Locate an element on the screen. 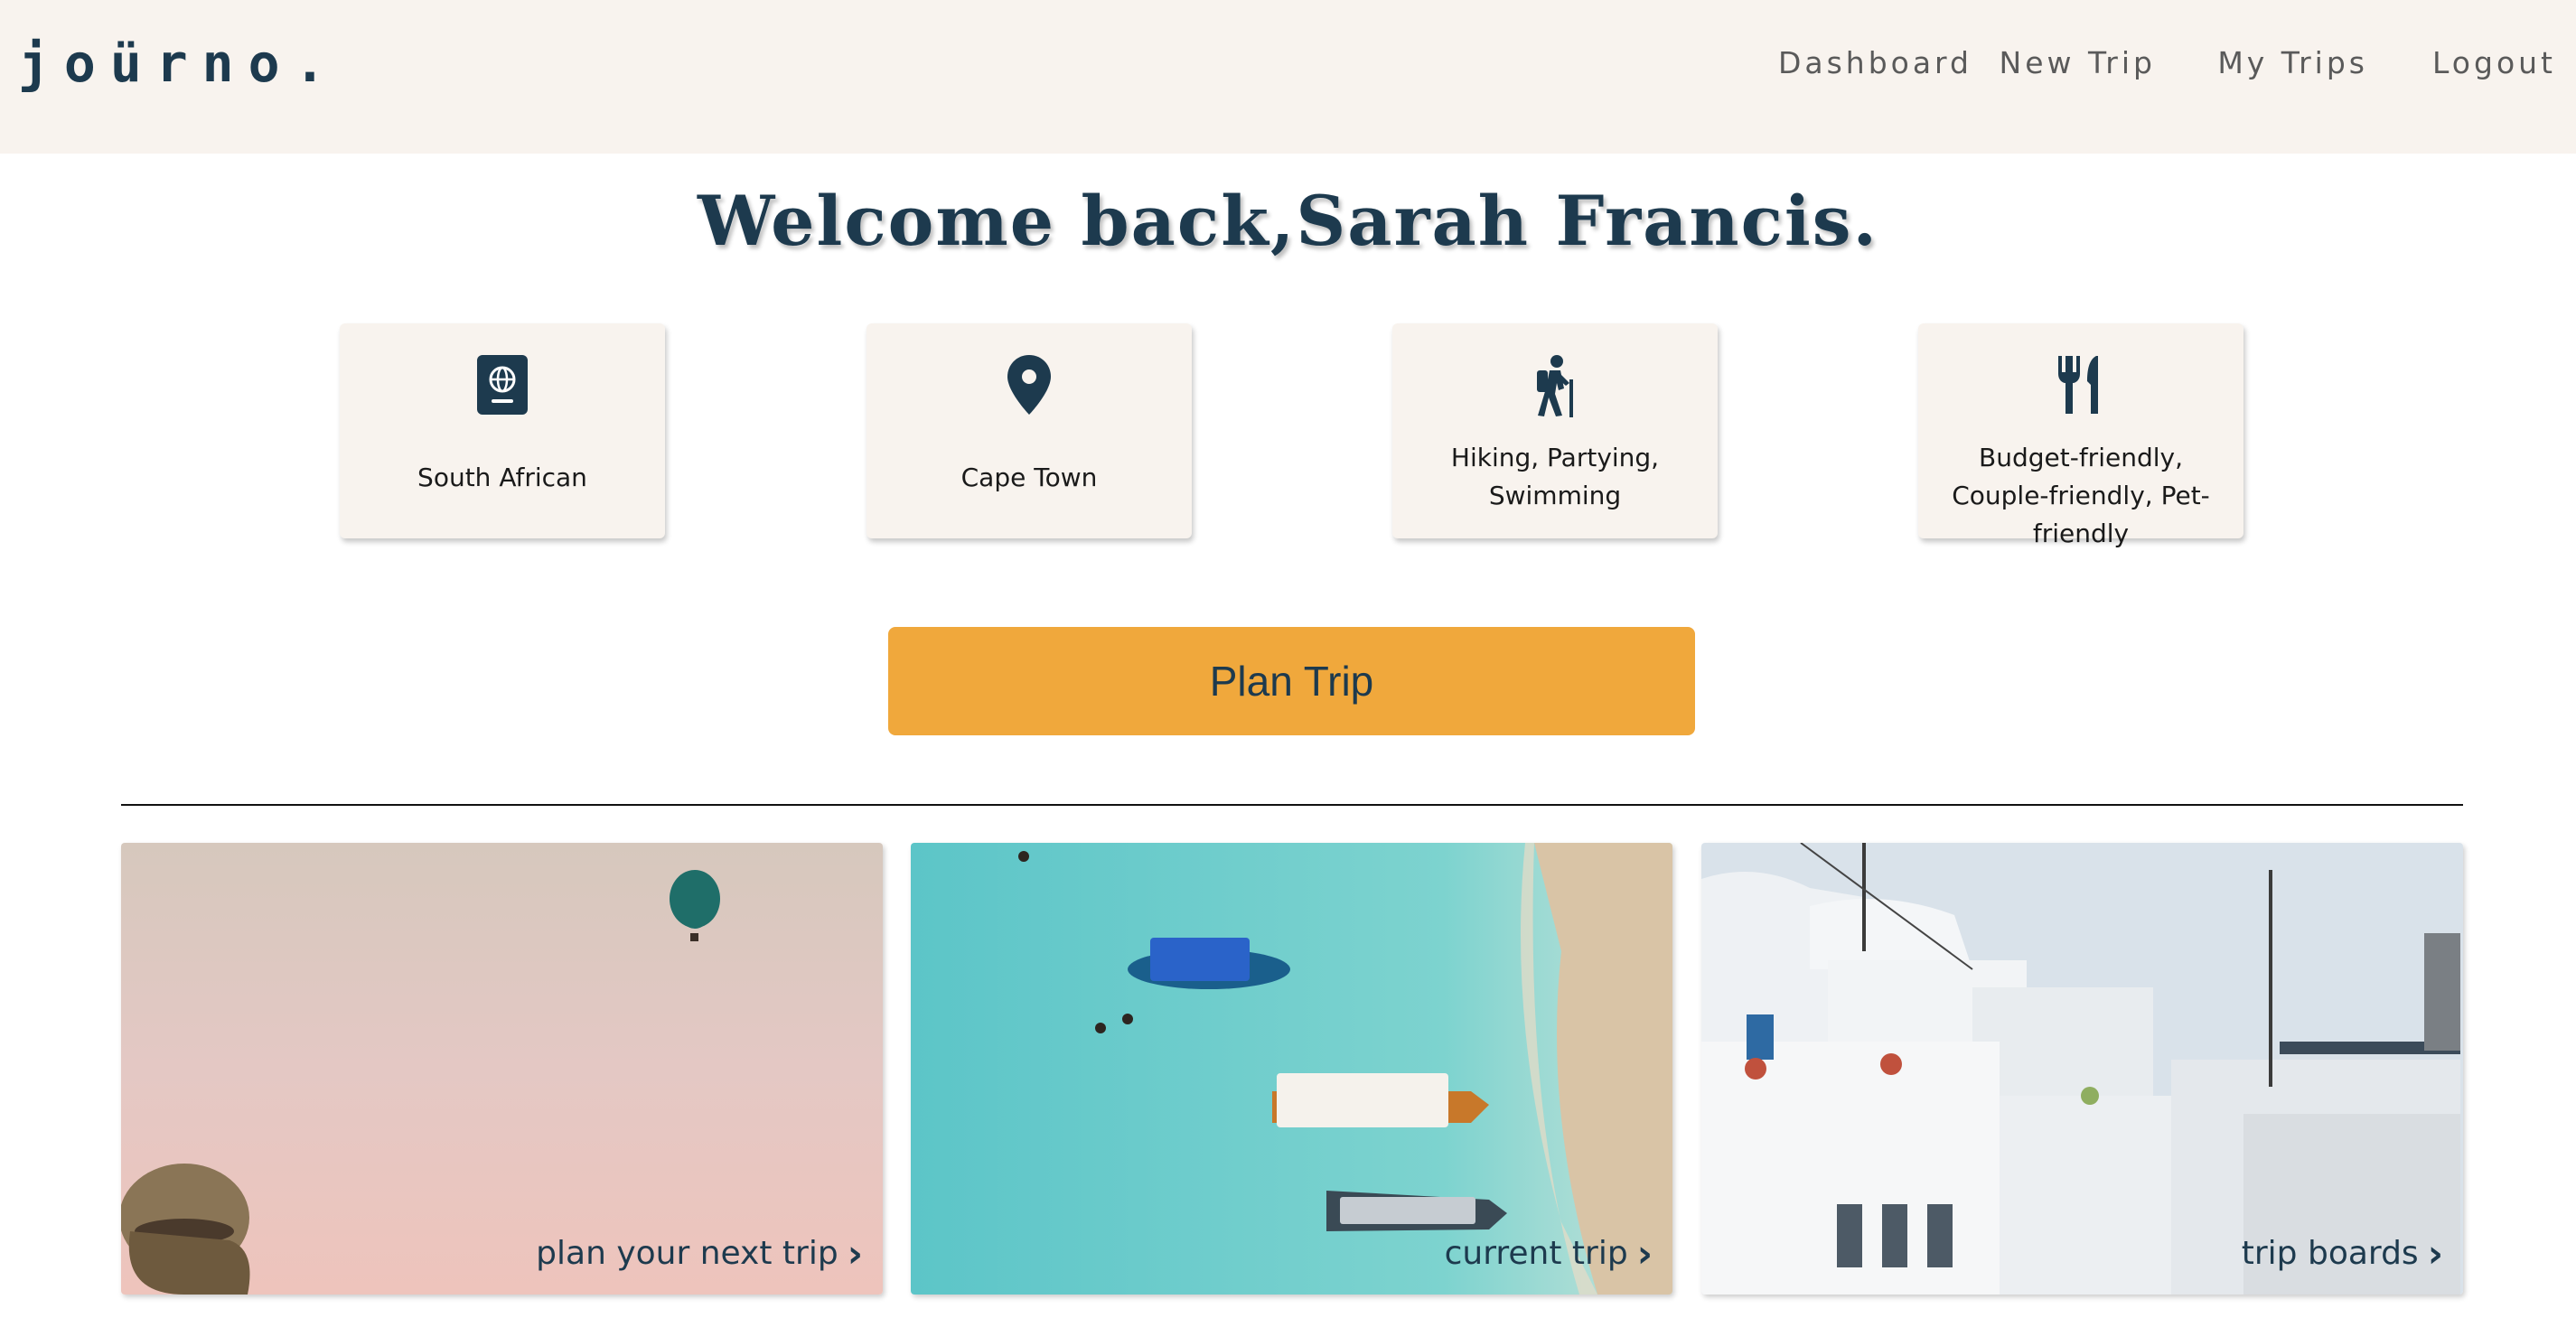 This screenshot has height=1318, width=2576. tile-caption: plan your next trip › is located at coordinates (699, 1253).